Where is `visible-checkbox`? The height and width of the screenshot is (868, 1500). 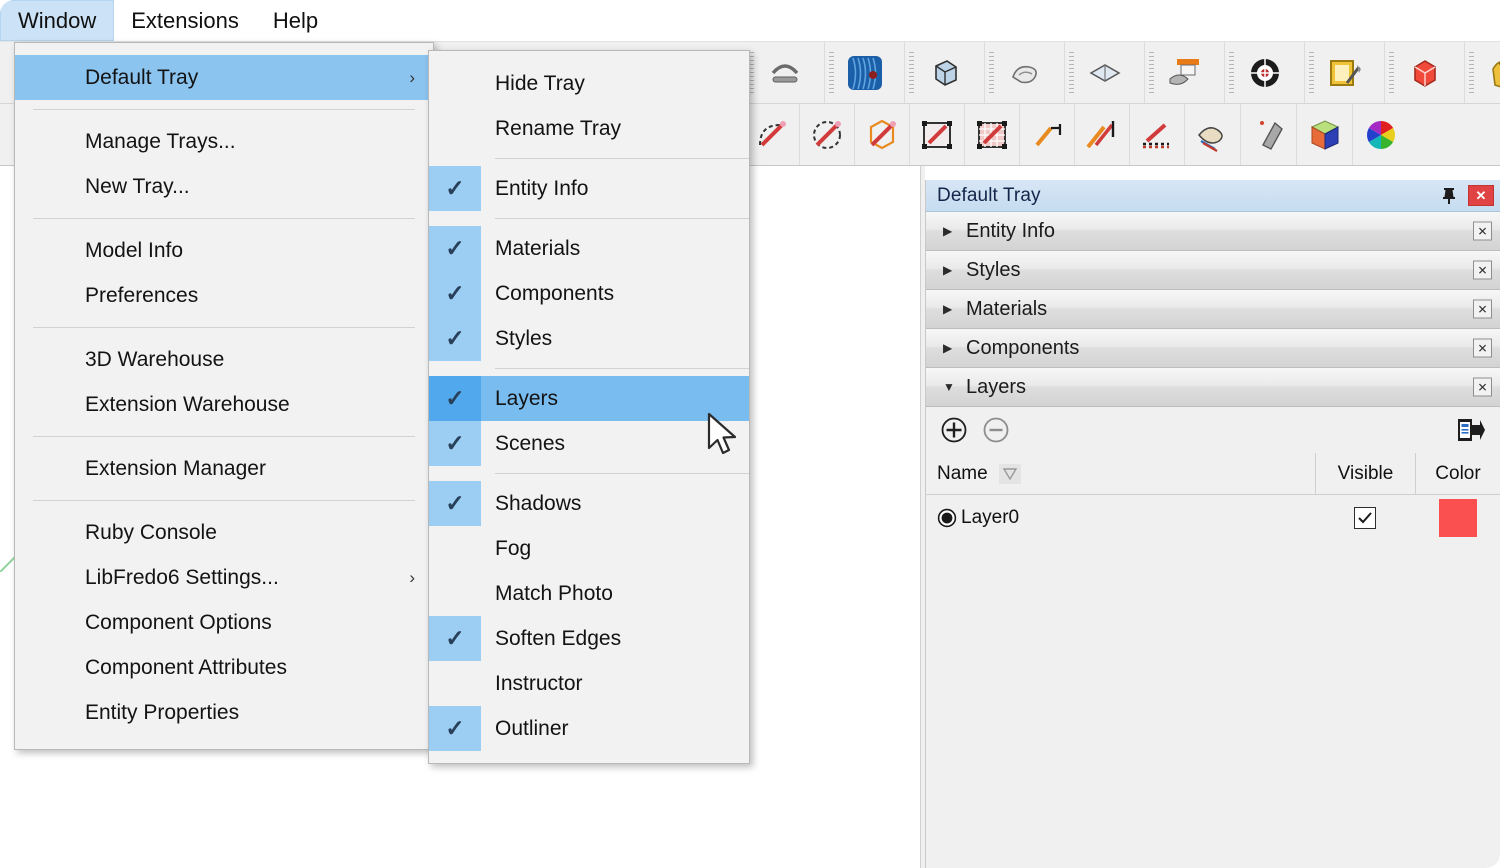
visible-checkbox is located at coordinates (1365, 518).